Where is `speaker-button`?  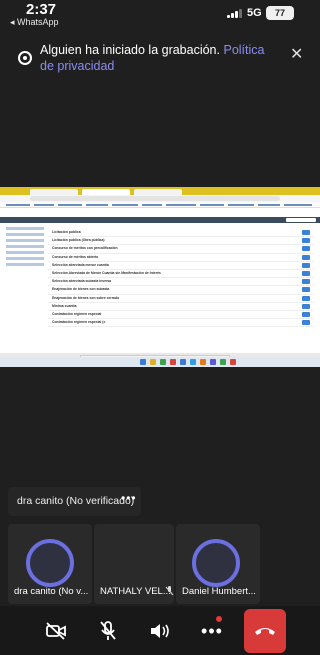
speaker-button is located at coordinates (160, 631).